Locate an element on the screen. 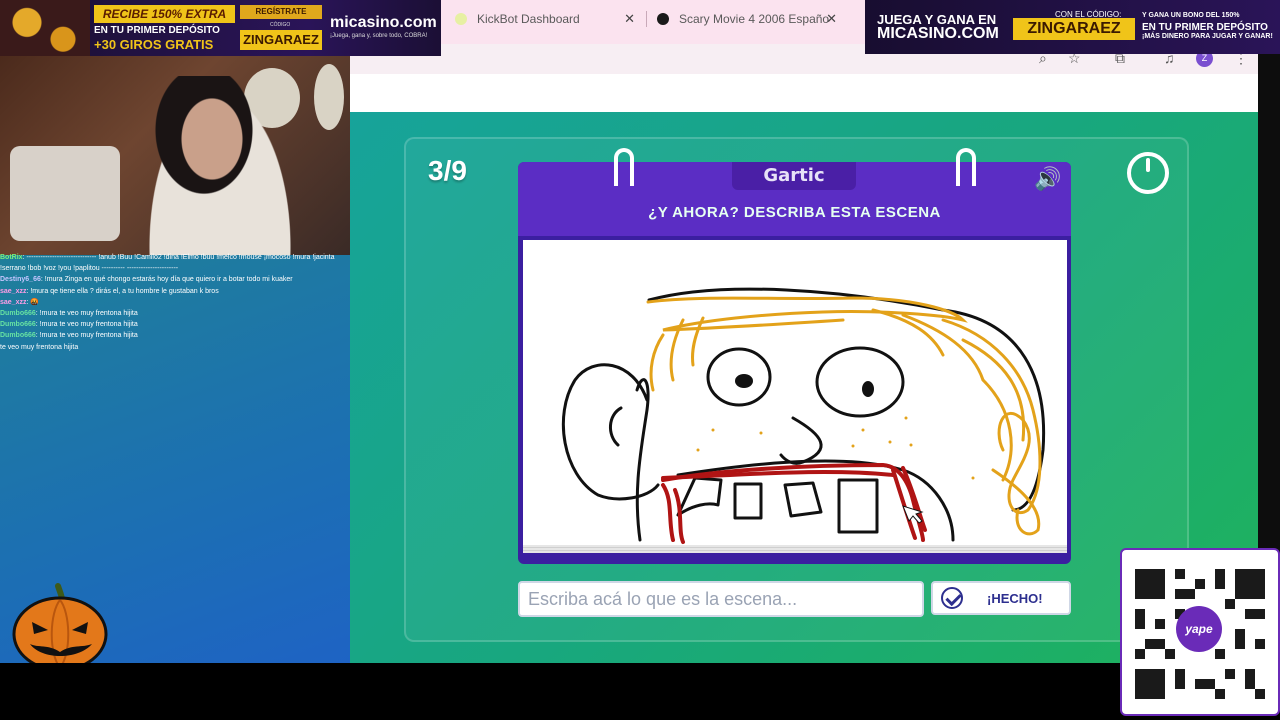 This screenshot has height=720, width=1280. pupils is located at coordinates (804, 385).